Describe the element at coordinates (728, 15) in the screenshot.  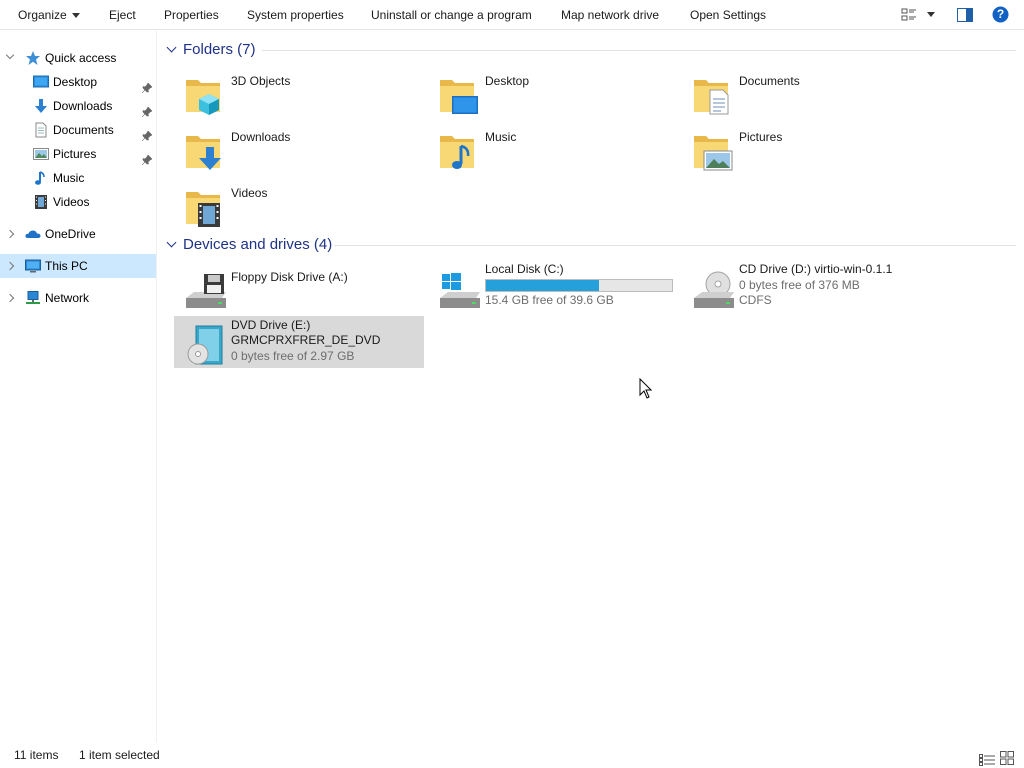
I see `open-settings-button: Open Settings` at that location.